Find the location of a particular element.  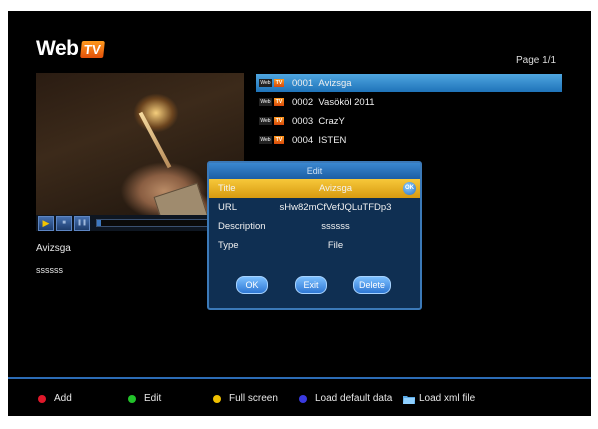

field-label: Title is located at coordinates (227, 188).